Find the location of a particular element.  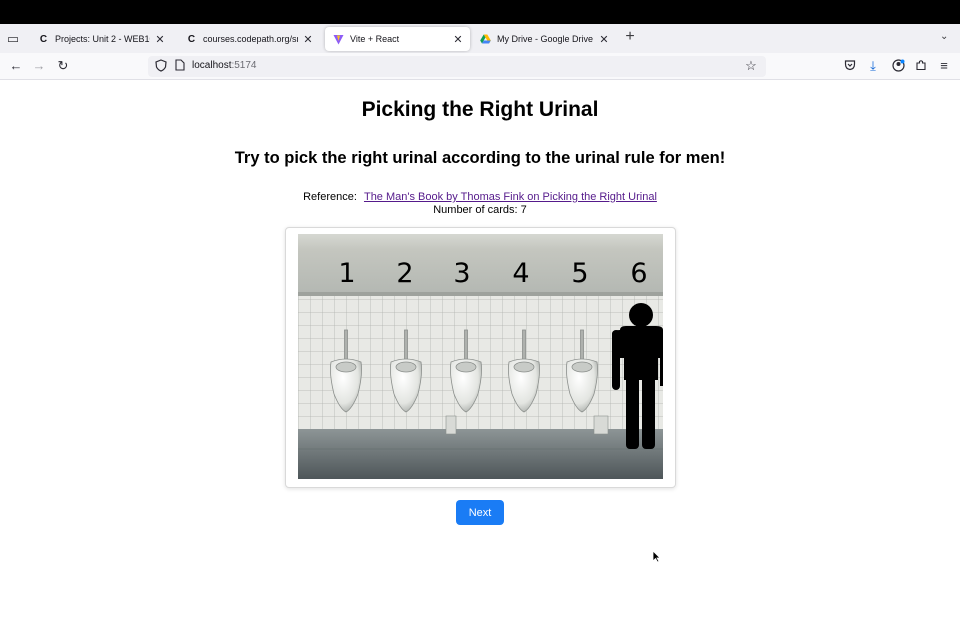

tab-title: Projects: Unit 2 - WEB102 | Inte is located at coordinates (102, 39).